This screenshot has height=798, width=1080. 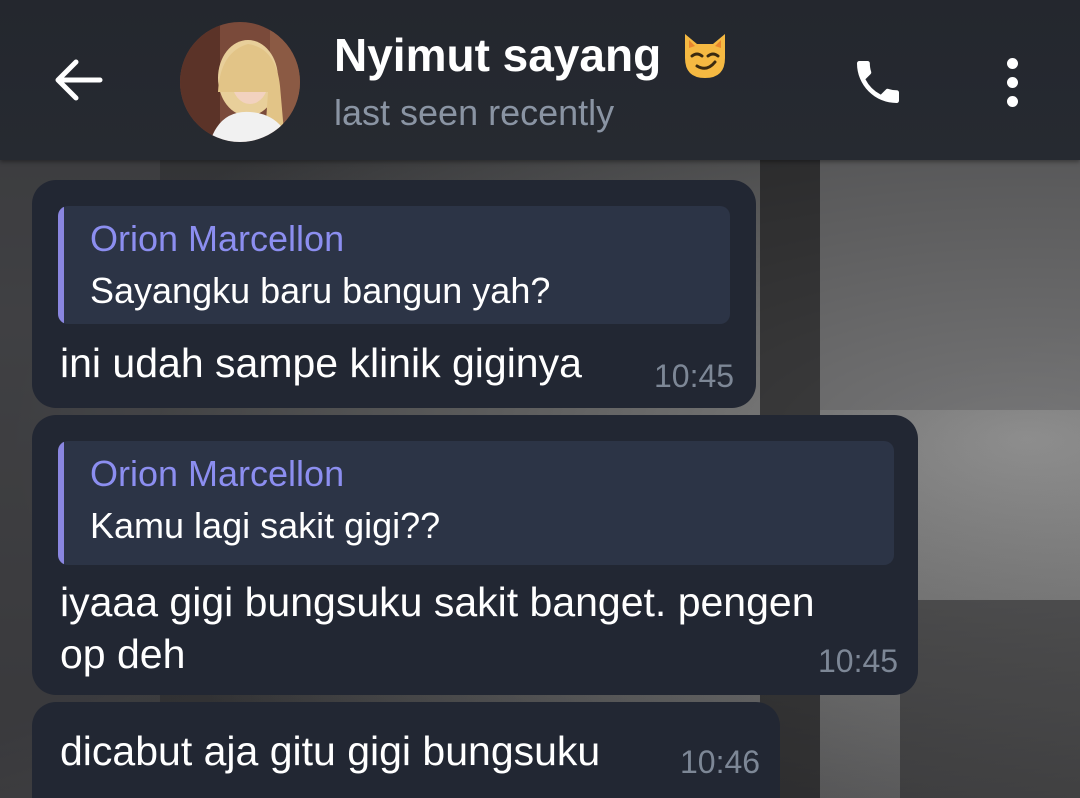 I want to click on avatar, so click(x=240, y=82).